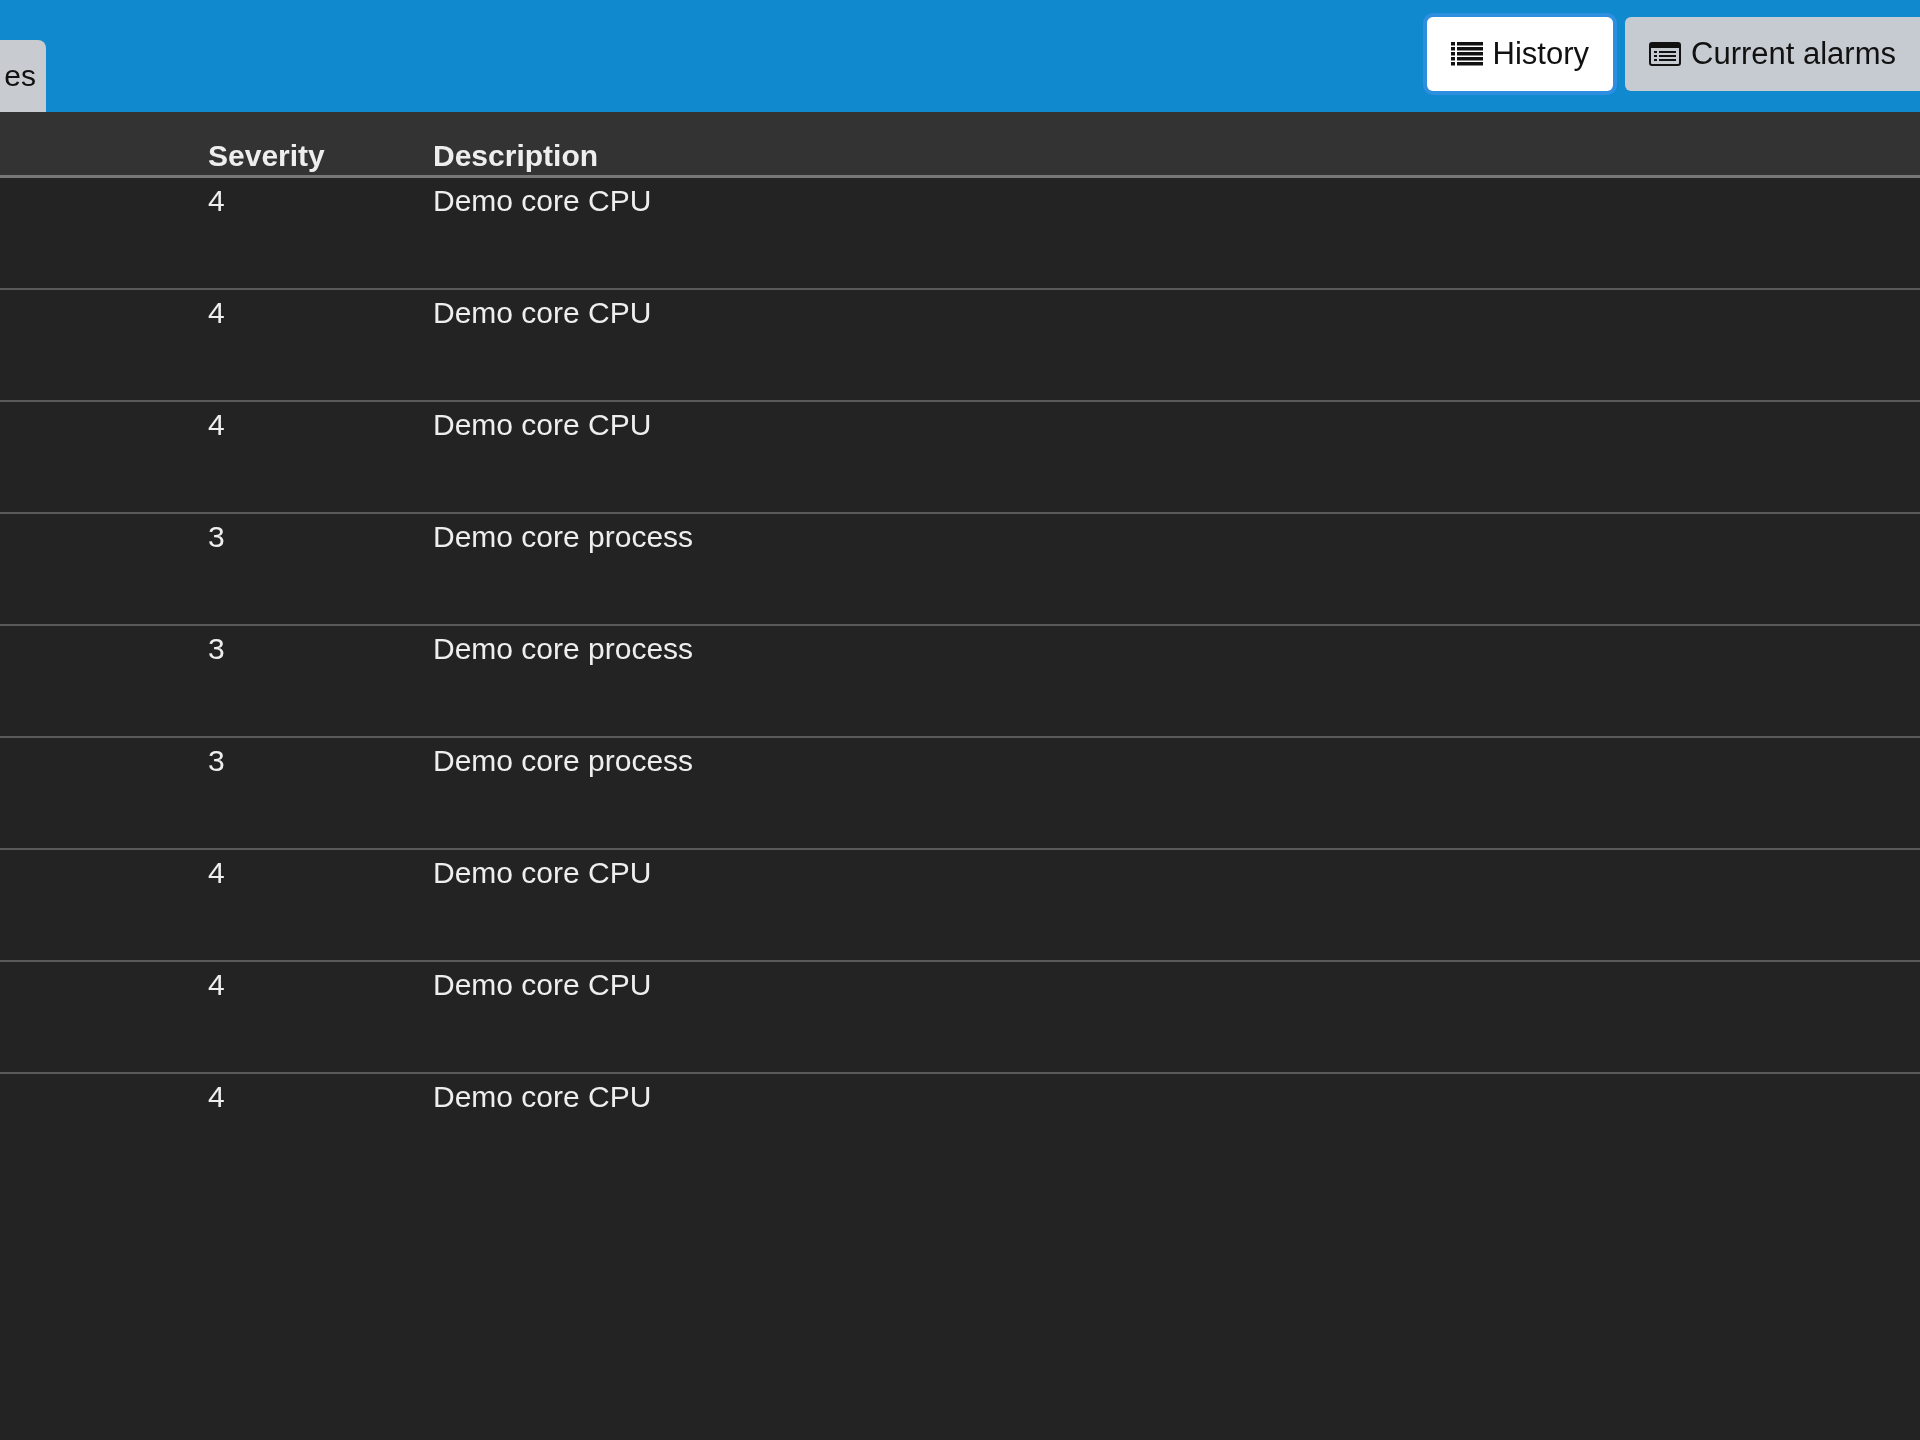 Image resolution: width=1920 pixels, height=1440 pixels. What do you see at coordinates (1665, 54) in the screenshot?
I see `table-icon` at bounding box center [1665, 54].